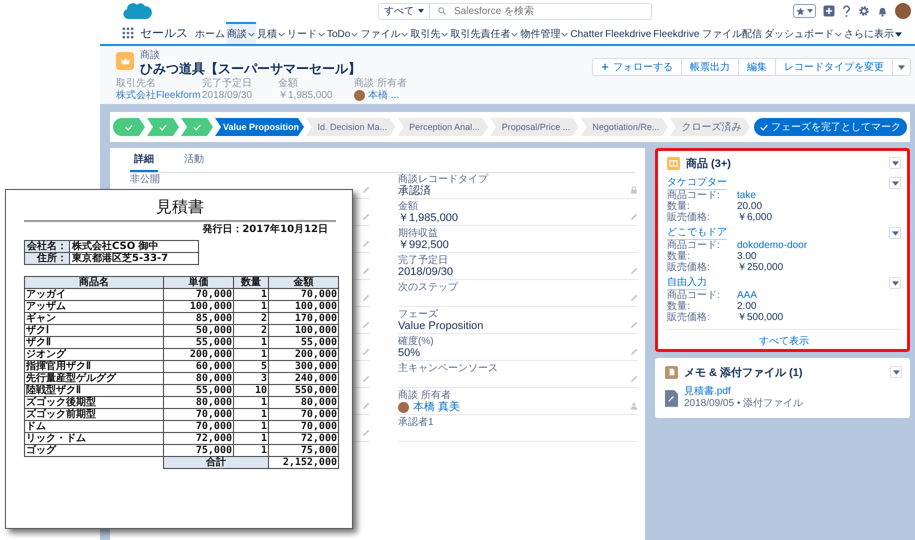  I want to click on table-cell: 3, so click(251, 378).